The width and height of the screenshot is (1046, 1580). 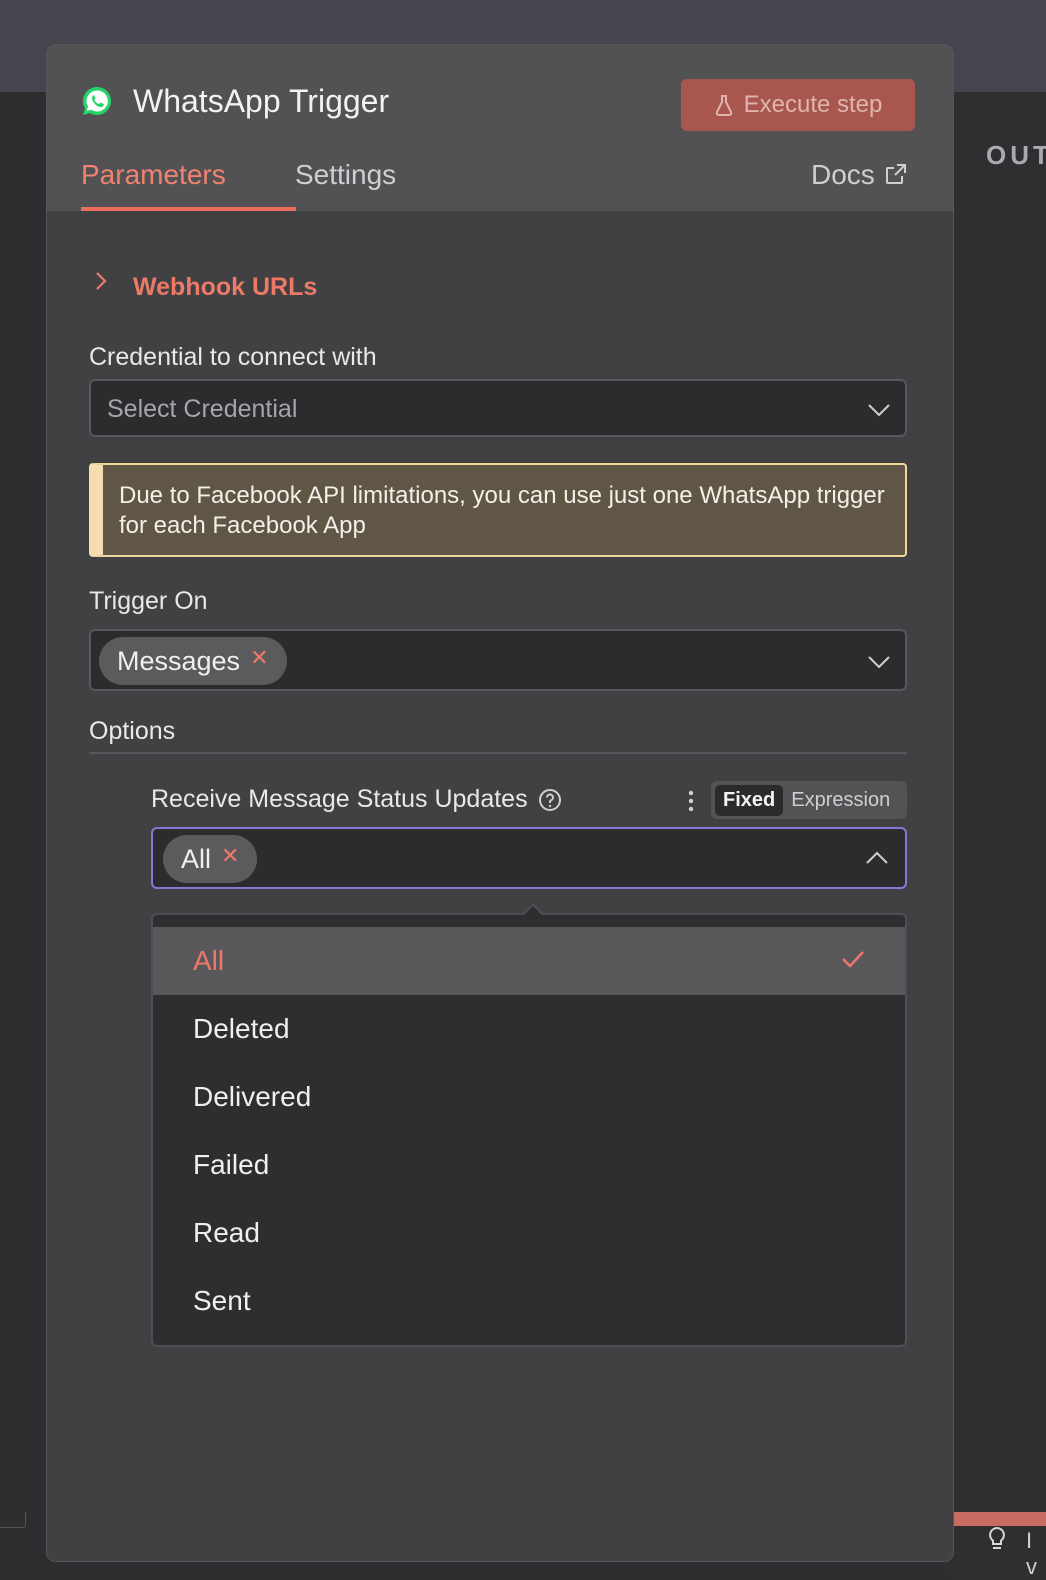 I want to click on vertical-dots-icon, so click(x=691, y=801).